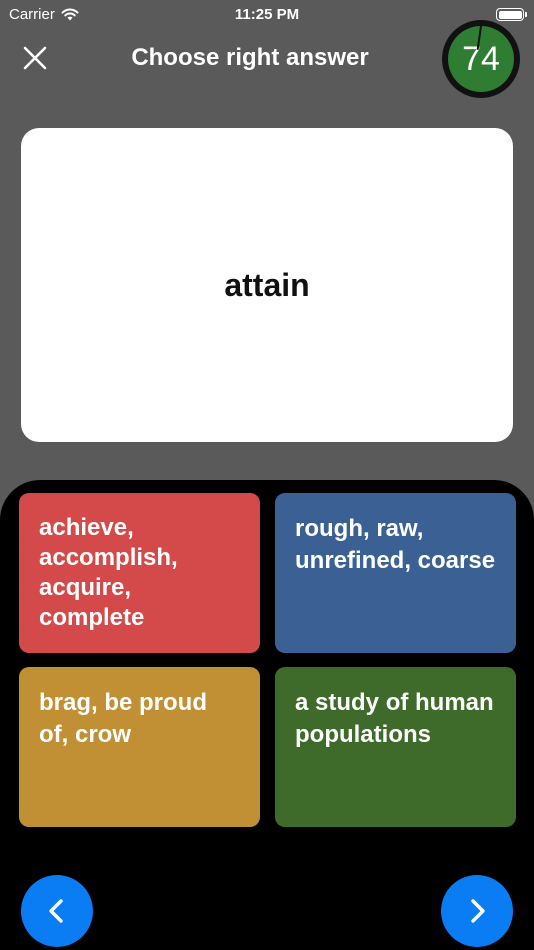 The width and height of the screenshot is (534, 950). What do you see at coordinates (139, 747) in the screenshot?
I see `answer-option-3: brag, be proud of, crow` at bounding box center [139, 747].